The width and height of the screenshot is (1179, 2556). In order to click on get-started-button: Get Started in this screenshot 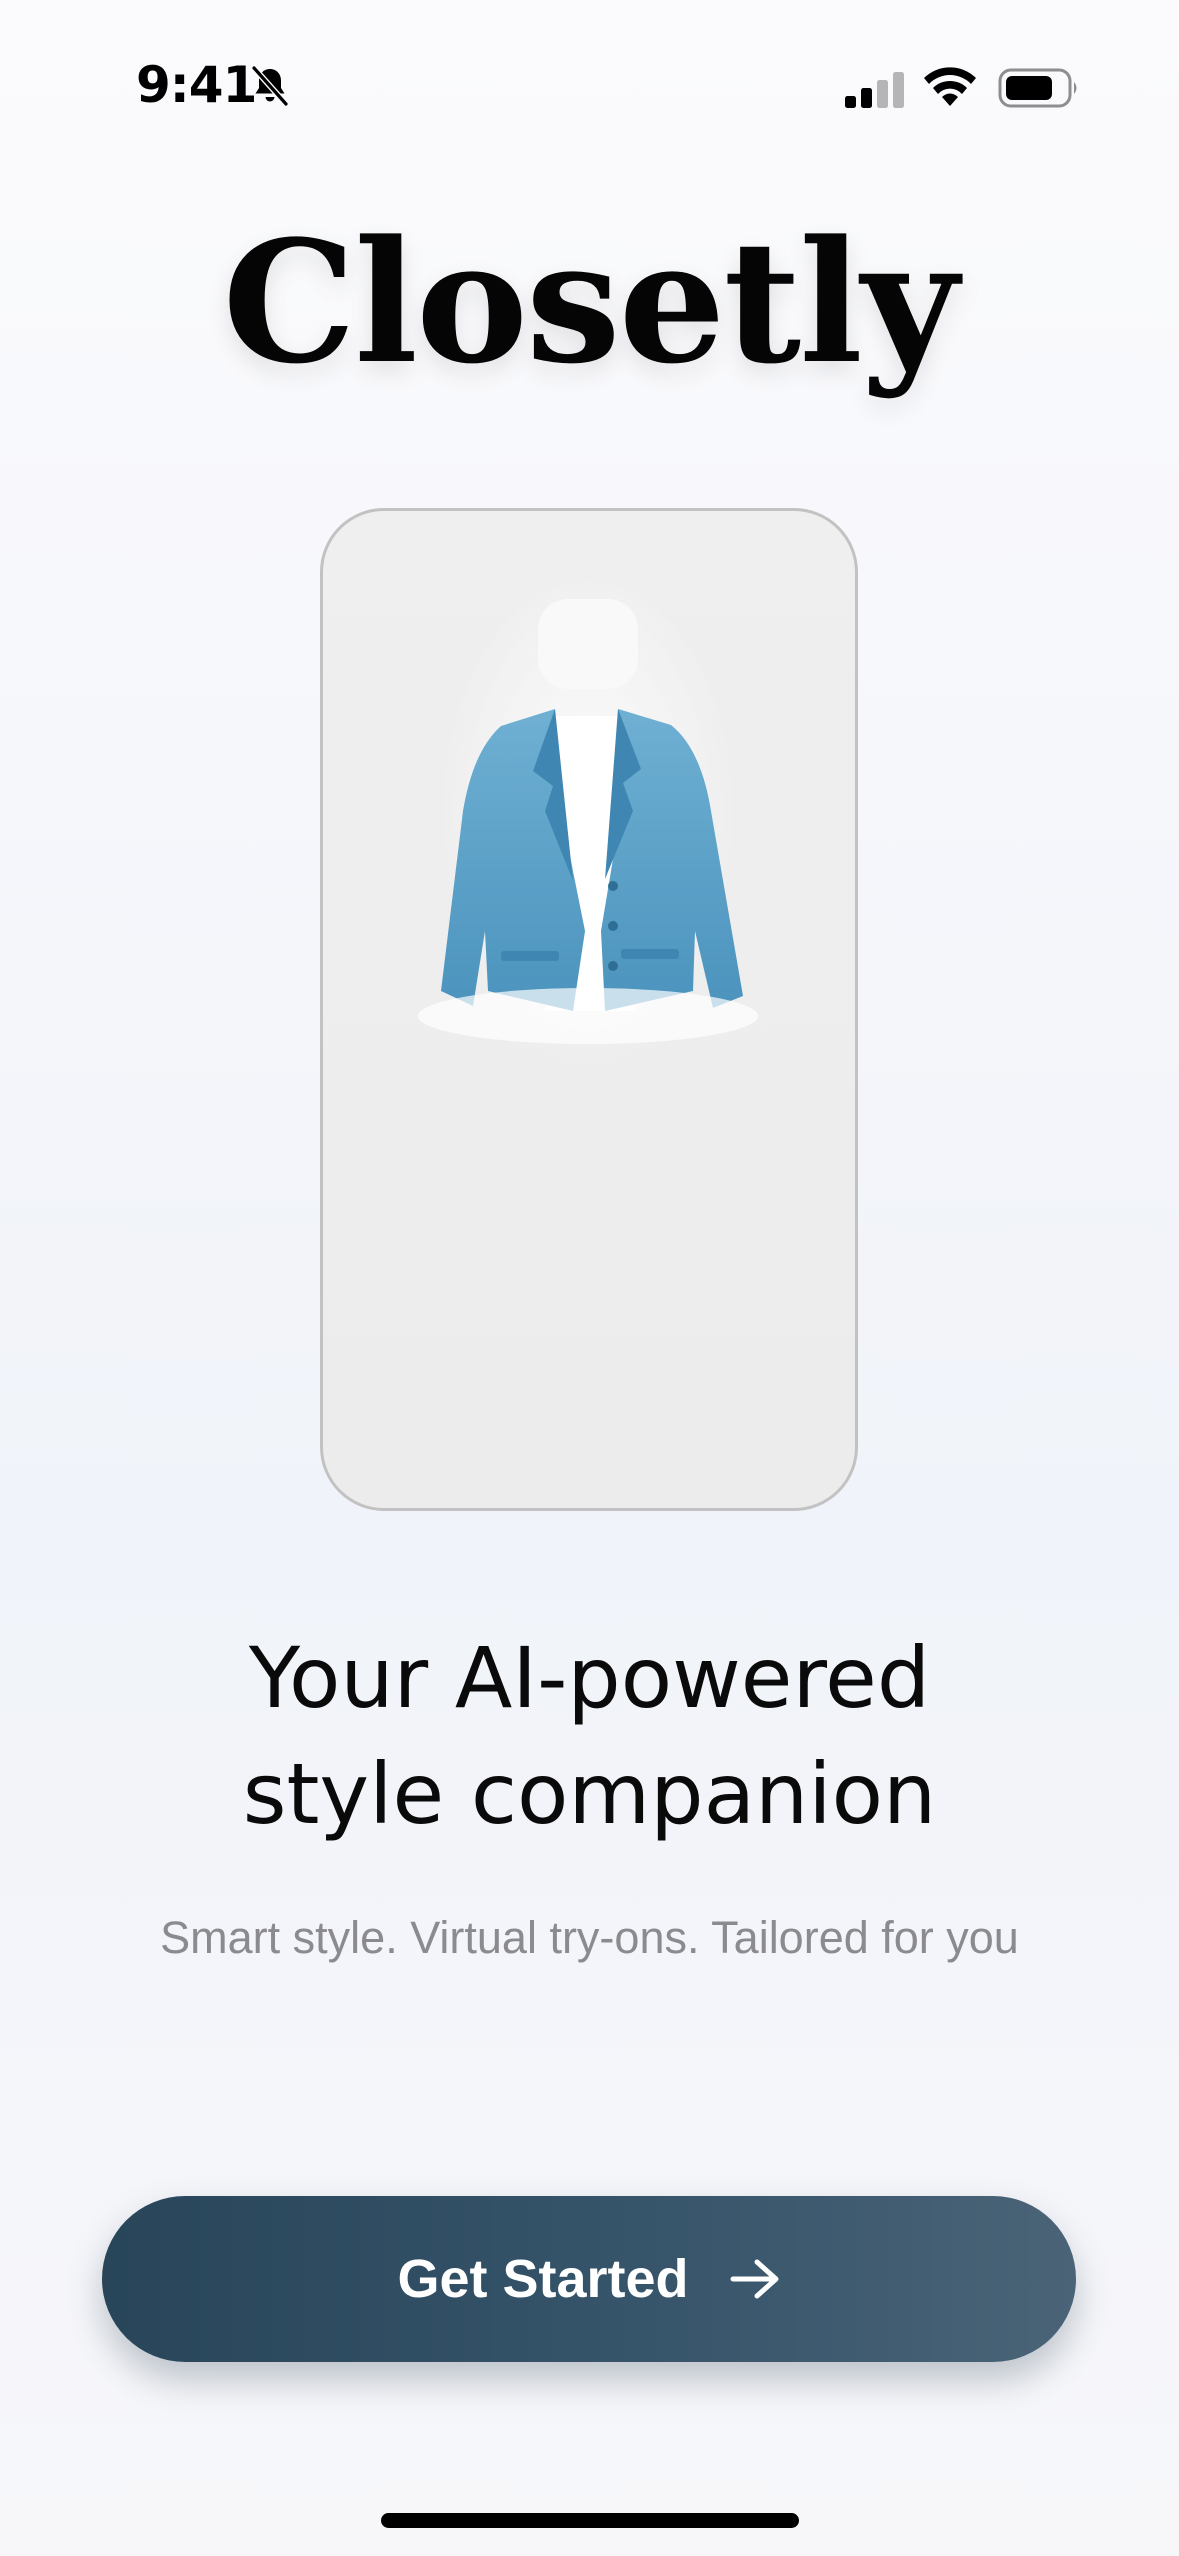, I will do `click(589, 2279)`.